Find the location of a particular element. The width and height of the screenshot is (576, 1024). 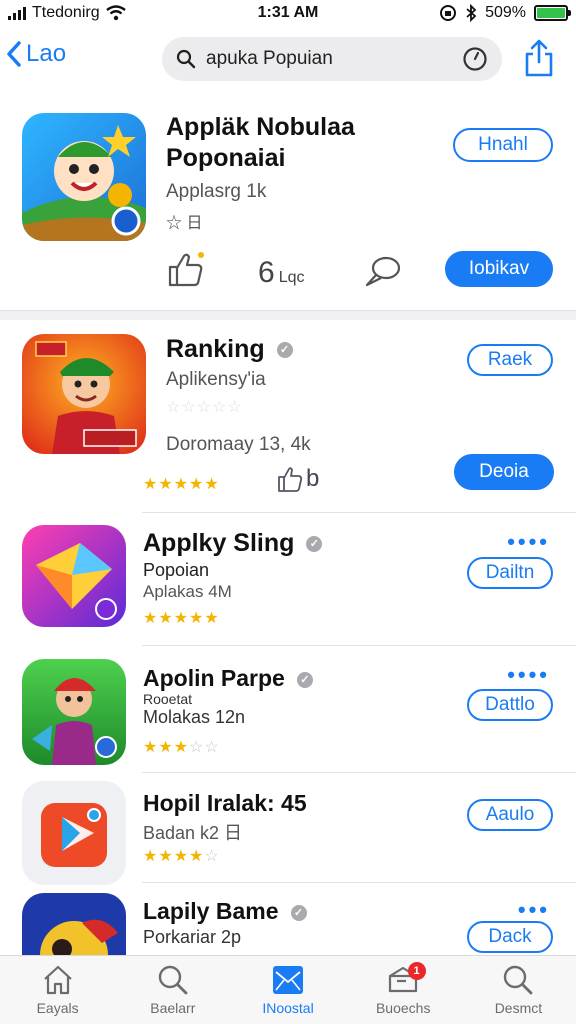

section-divider is located at coordinates (288, 315).